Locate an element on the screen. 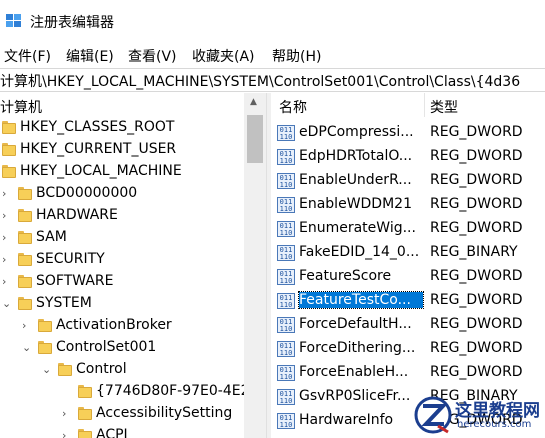 The width and height of the screenshot is (545, 438). tree-item: › AccessibilitySetting is located at coordinates (133, 414).